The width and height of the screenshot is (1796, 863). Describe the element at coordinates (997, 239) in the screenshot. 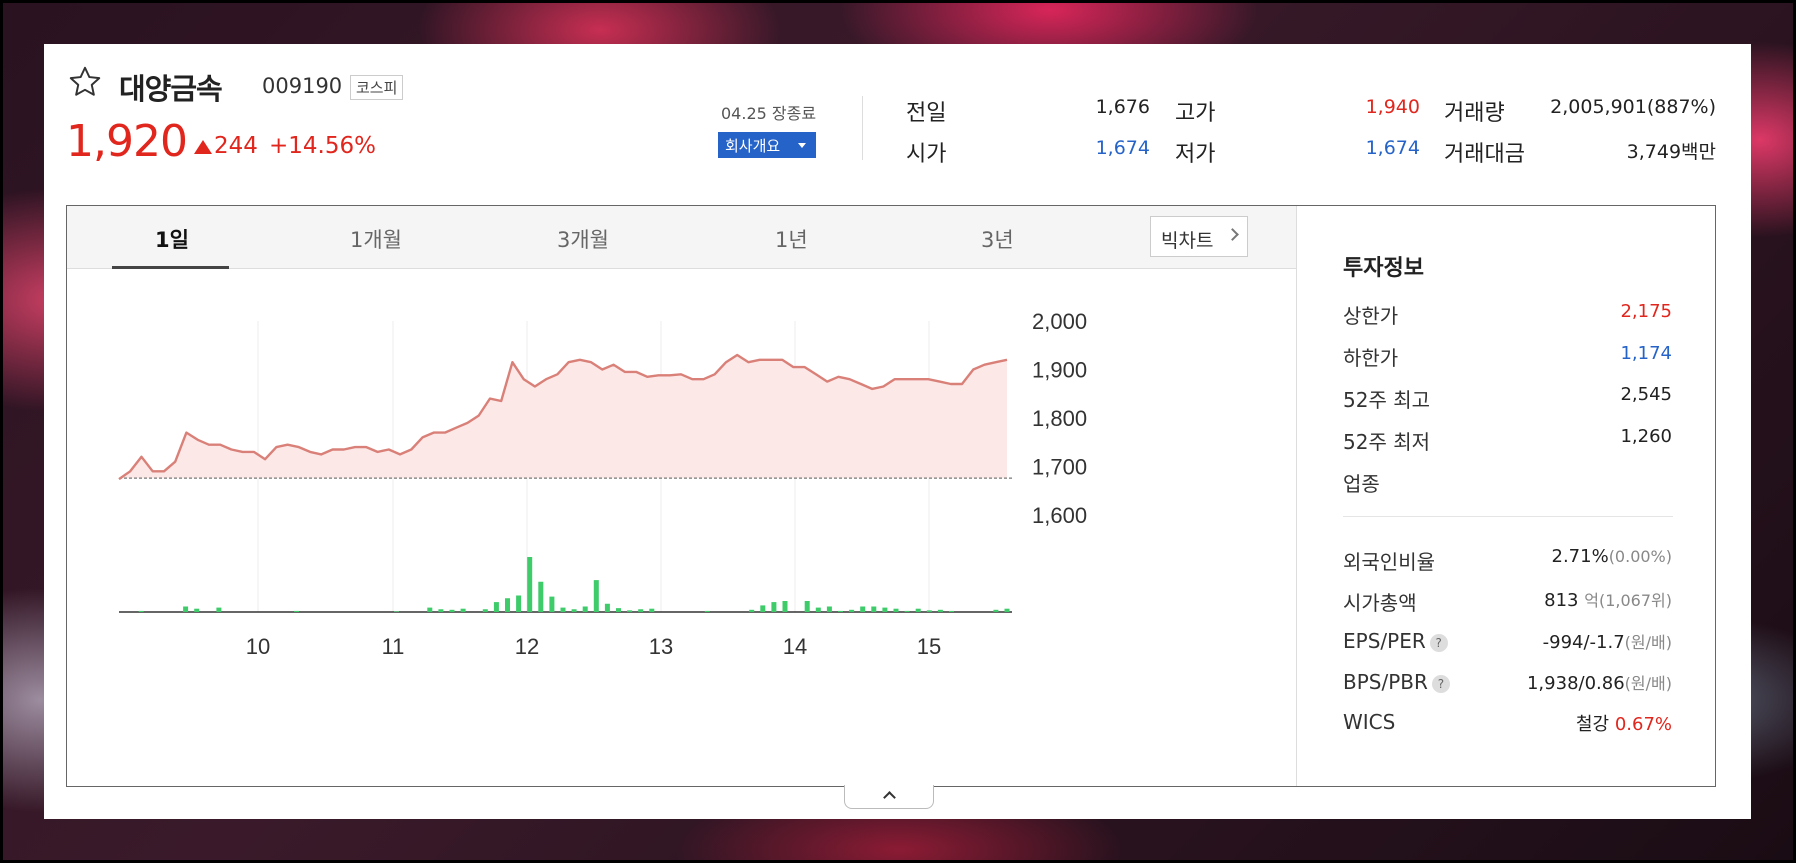

I see `tab-3year: 3년` at that location.